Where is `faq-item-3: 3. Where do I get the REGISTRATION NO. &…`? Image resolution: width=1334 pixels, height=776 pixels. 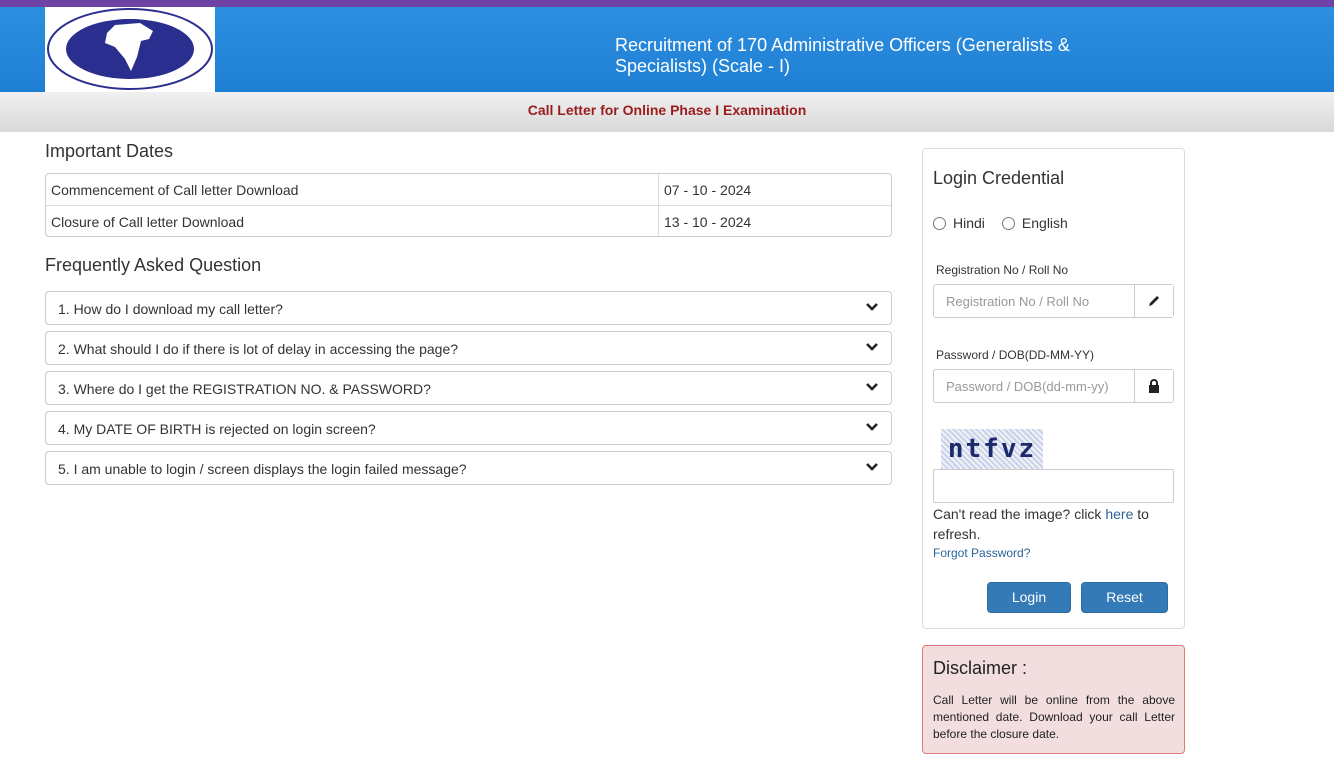
faq-item-3: 3. Where do I get the REGISTRATION NO. &… is located at coordinates (468, 388).